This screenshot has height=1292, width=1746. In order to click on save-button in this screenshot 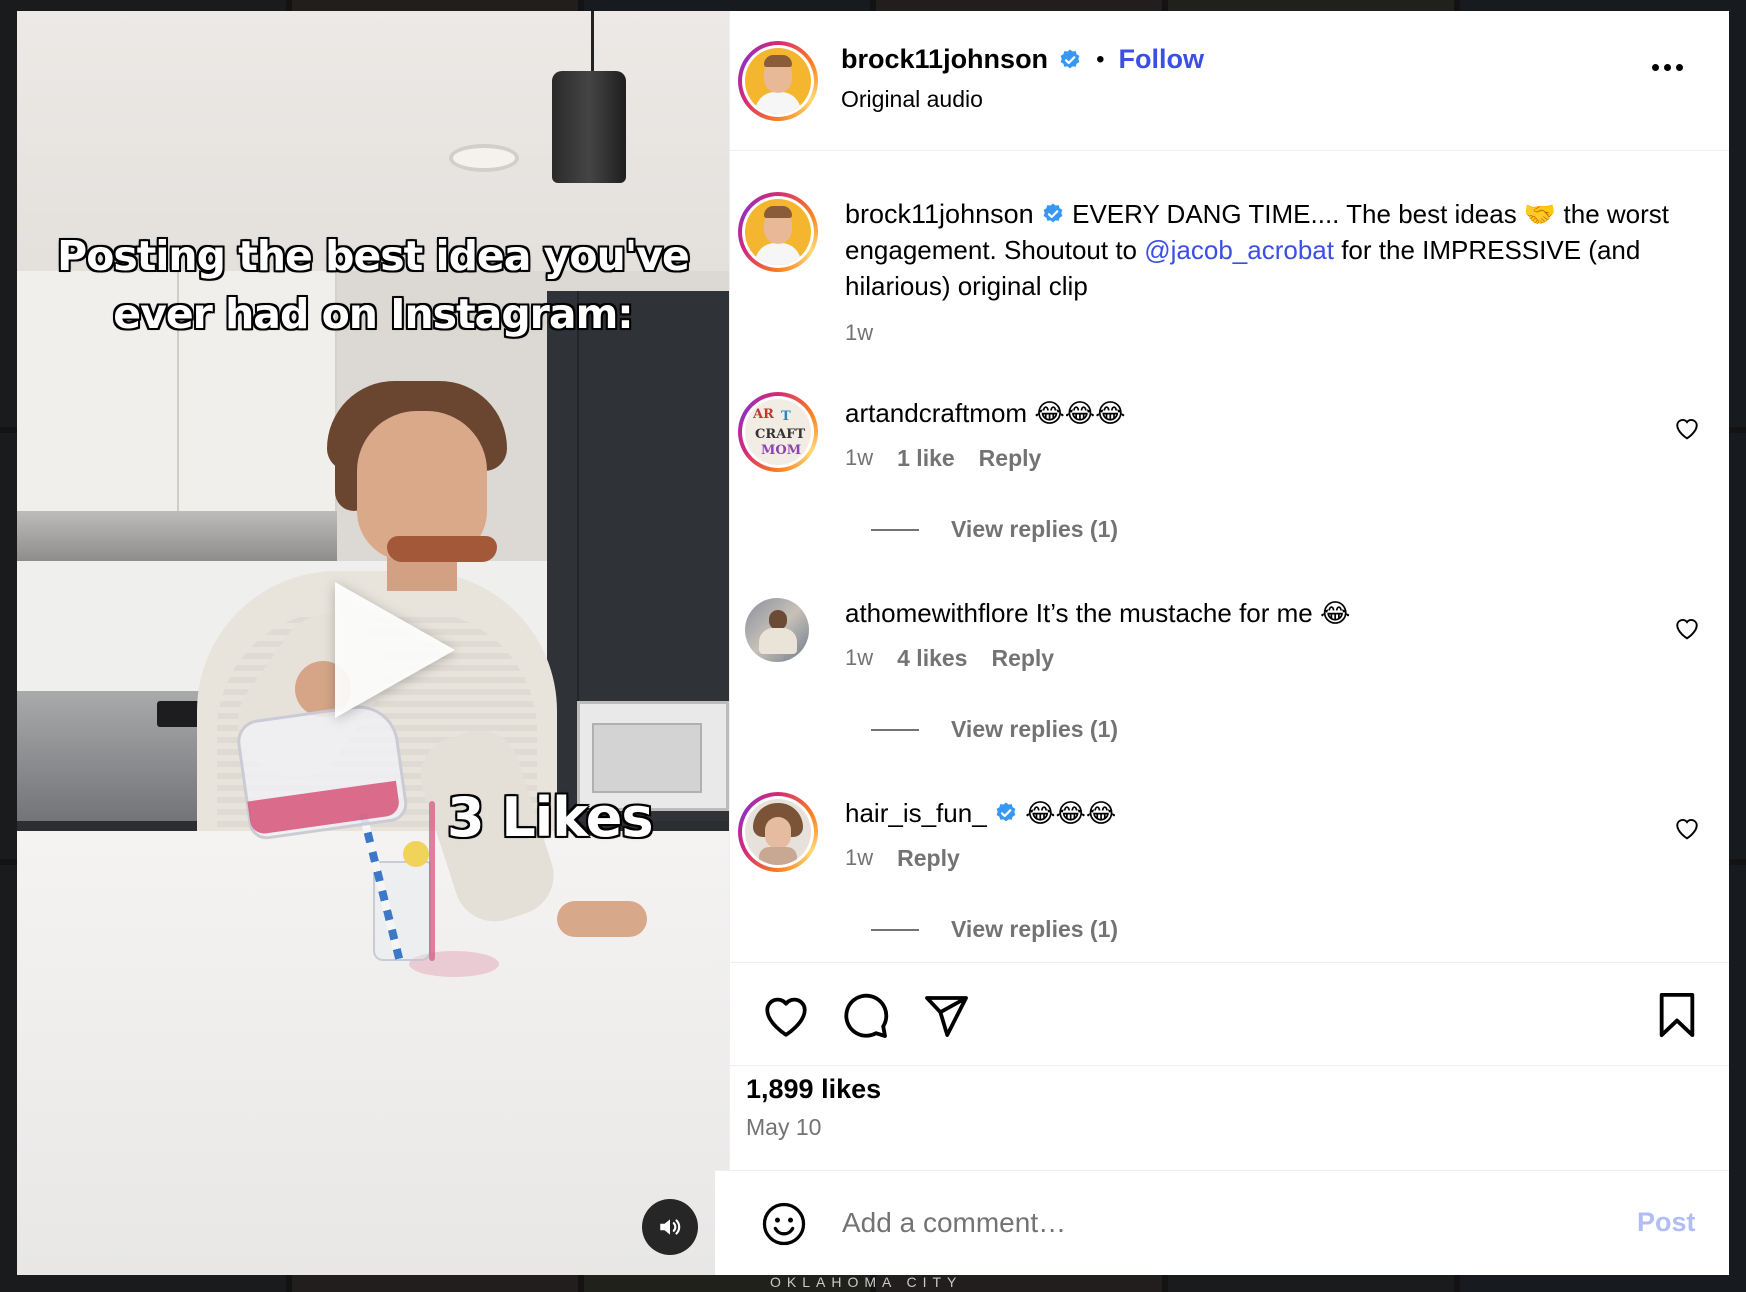, I will do `click(1677, 1015)`.